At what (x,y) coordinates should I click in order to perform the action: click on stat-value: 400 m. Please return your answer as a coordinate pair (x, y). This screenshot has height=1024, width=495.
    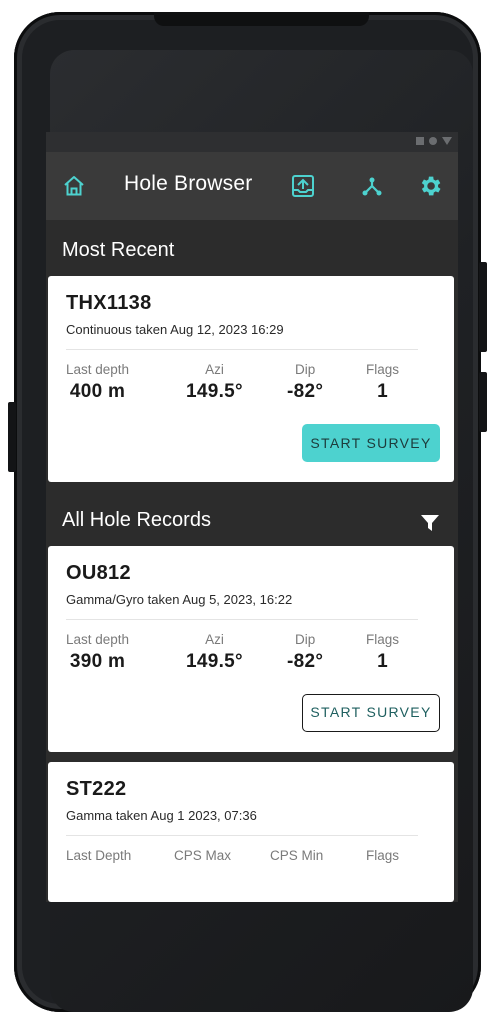
    Looking at the image, I should click on (97, 391).